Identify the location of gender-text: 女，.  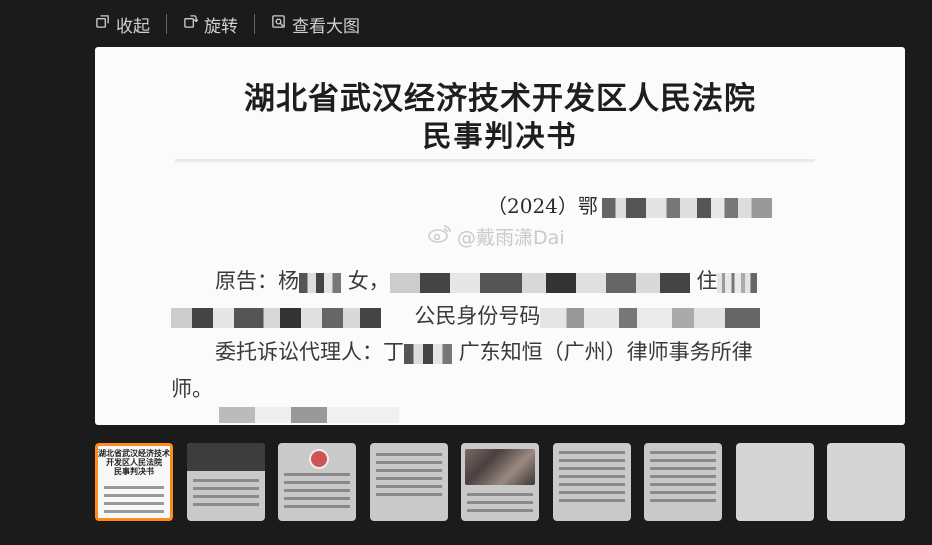
(368, 281).